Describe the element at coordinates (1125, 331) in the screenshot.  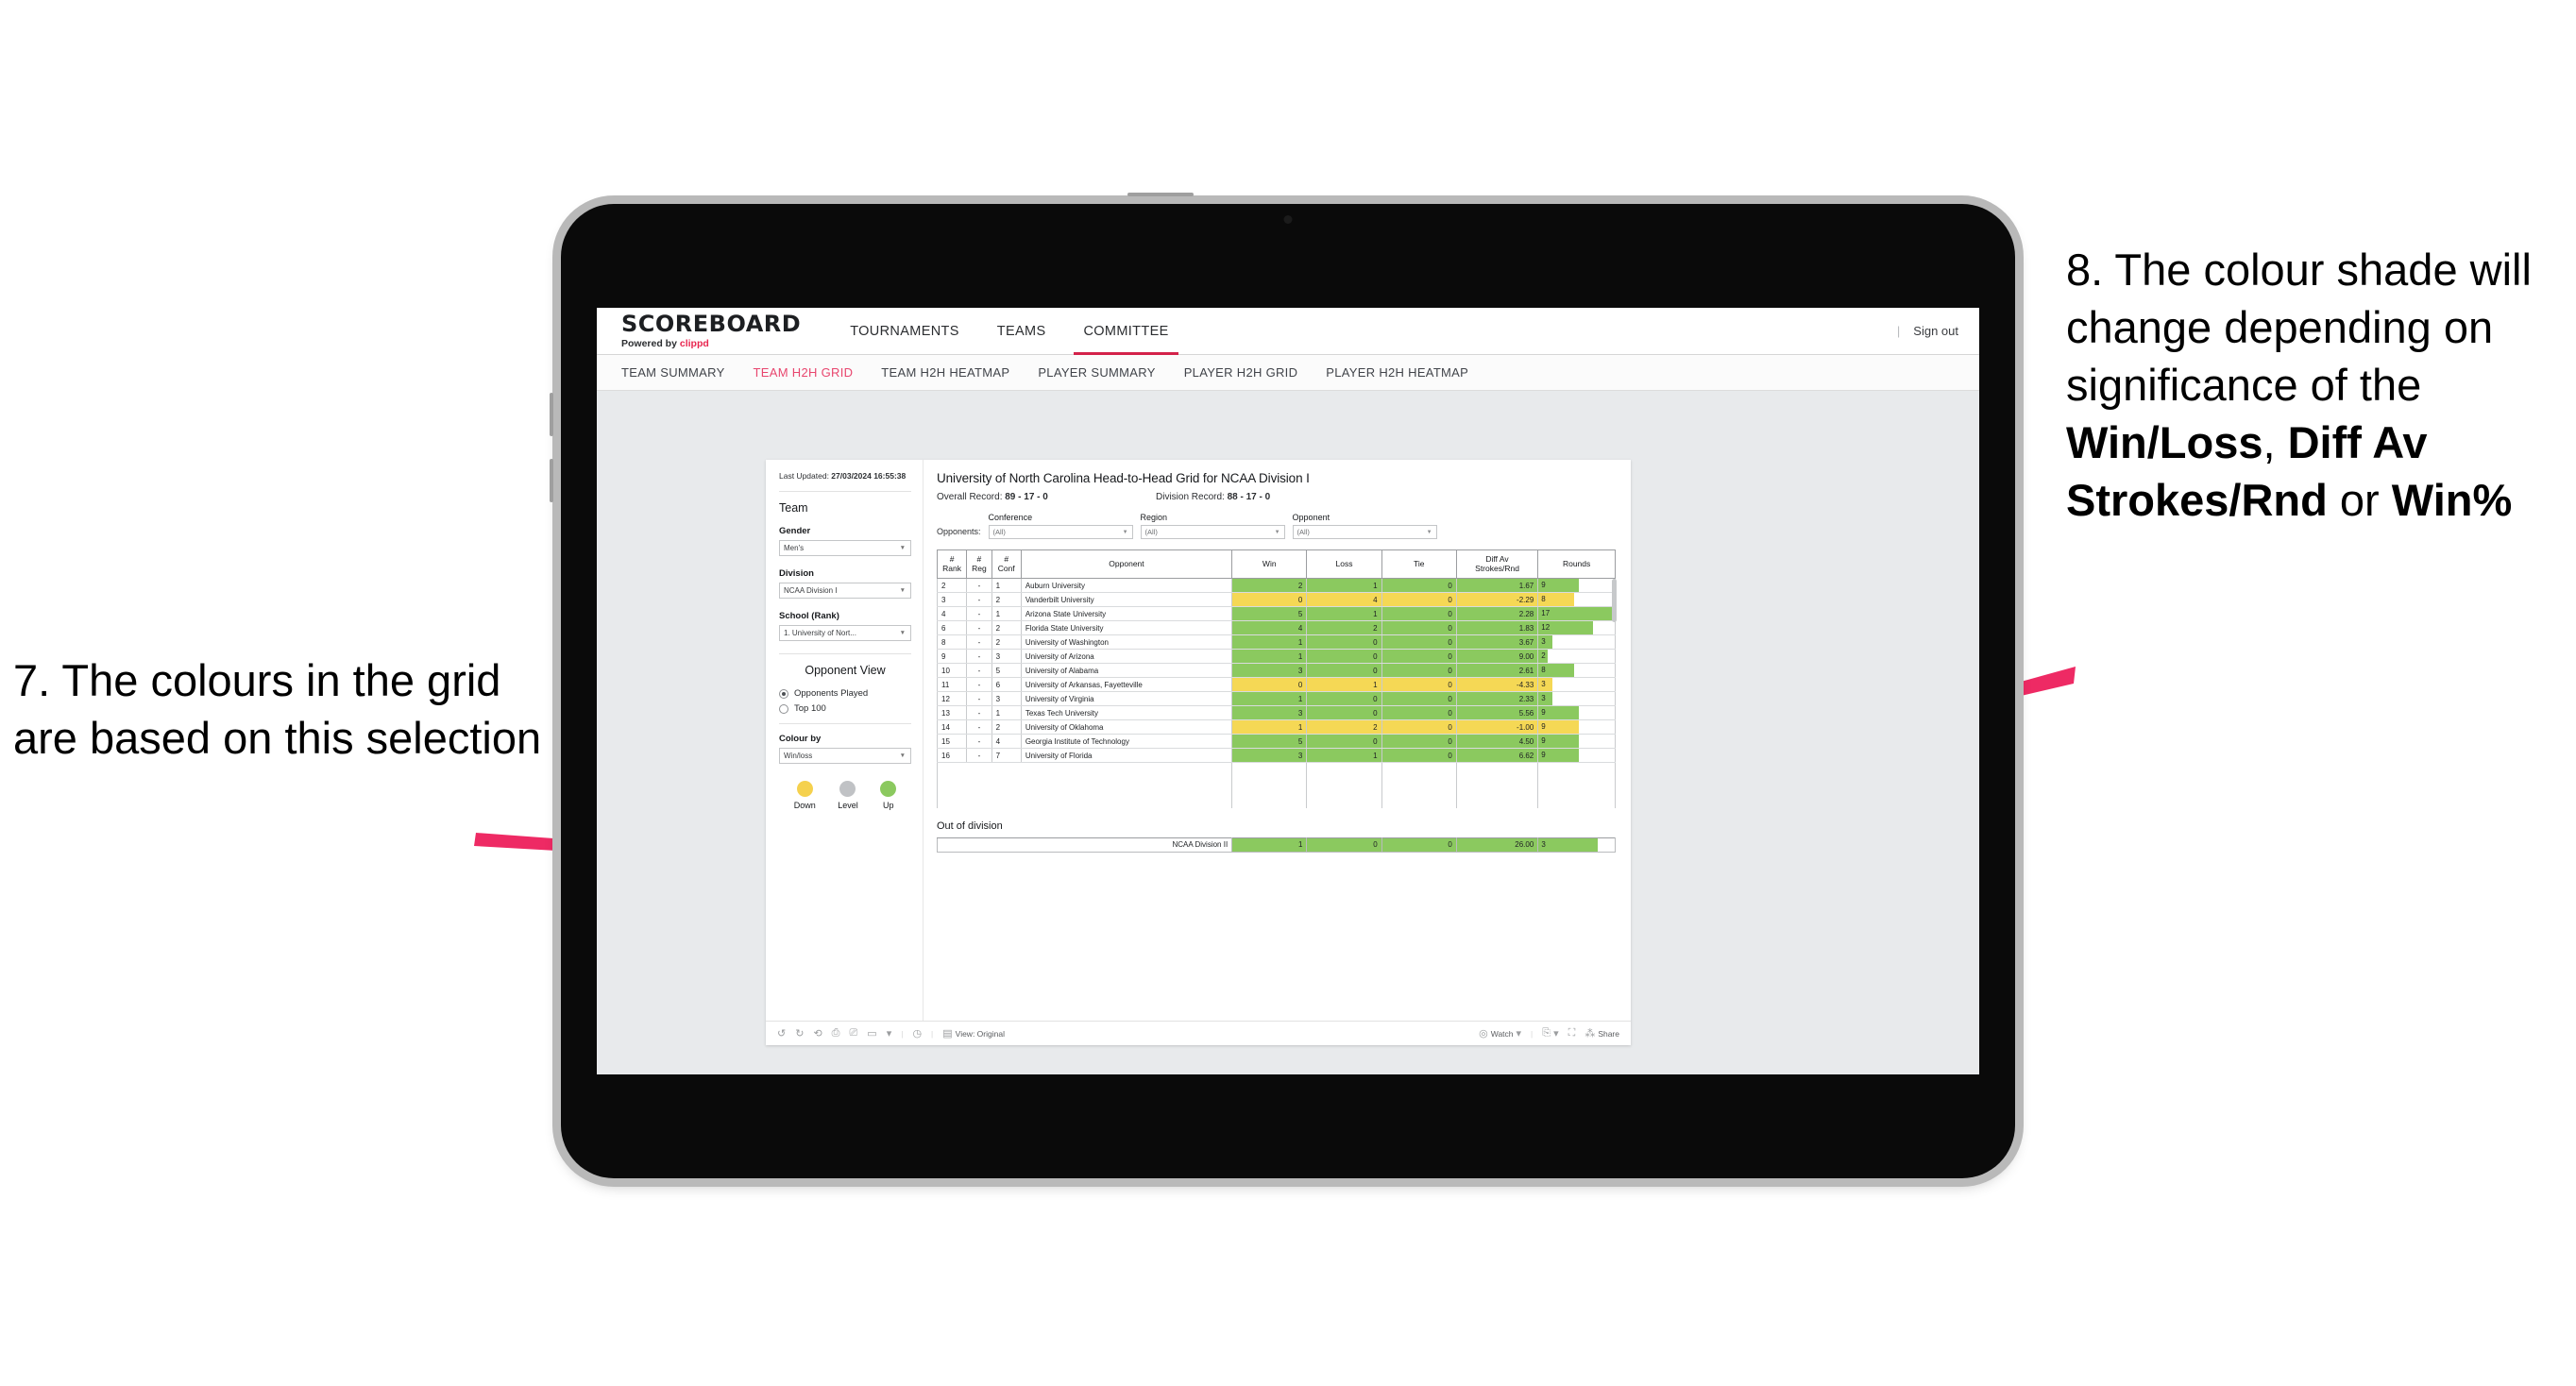
I see `nav-committee: COMMITTEE` at that location.